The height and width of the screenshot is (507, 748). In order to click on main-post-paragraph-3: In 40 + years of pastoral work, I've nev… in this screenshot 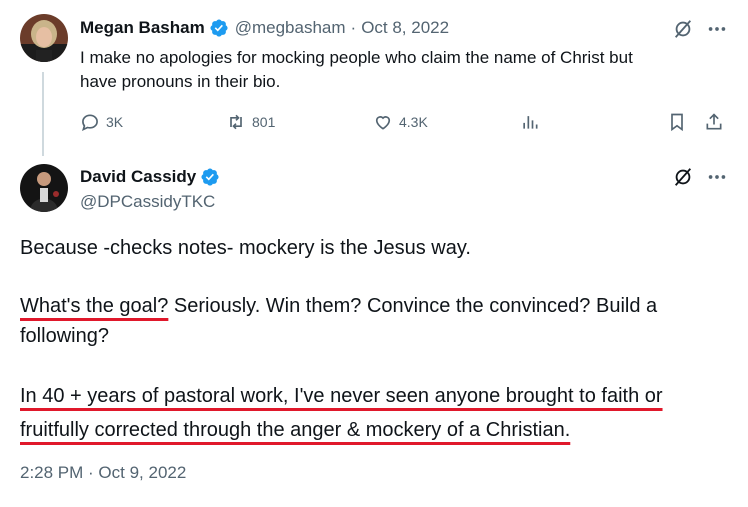, I will do `click(377, 413)`.